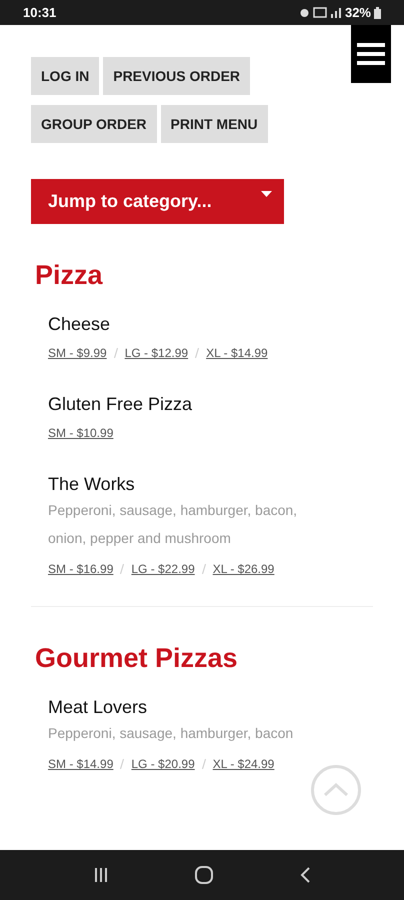  What do you see at coordinates (377, 12) in the screenshot?
I see `battery-icon` at bounding box center [377, 12].